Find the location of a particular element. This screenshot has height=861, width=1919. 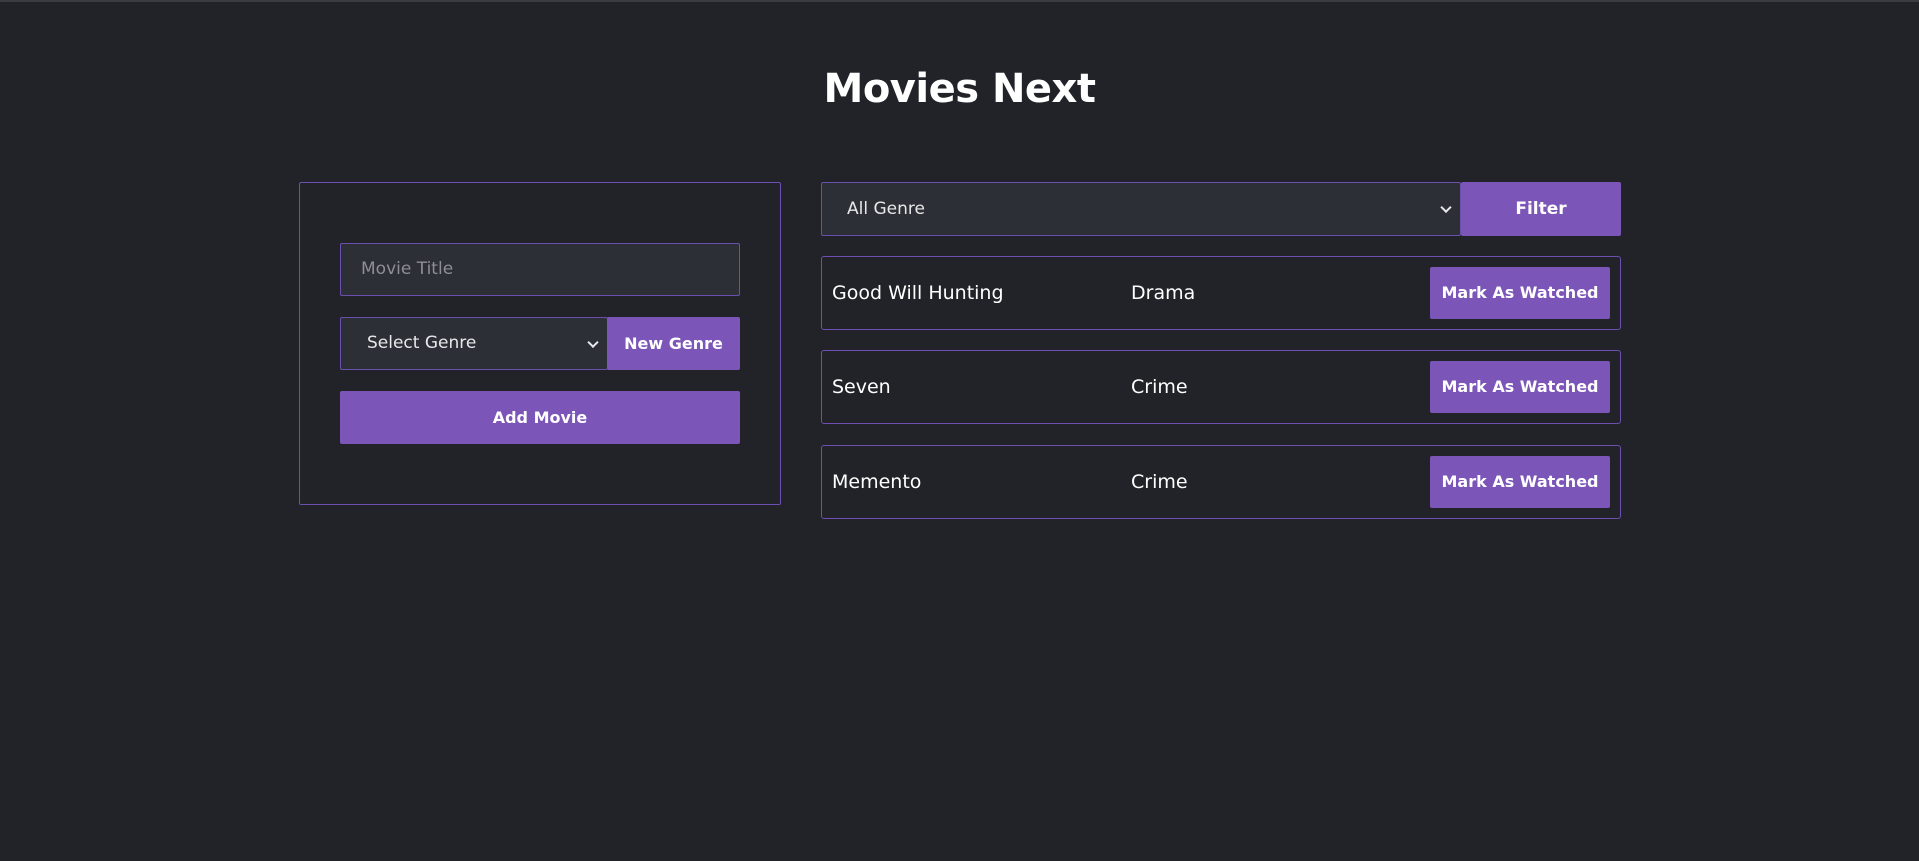

movie-title: Seven is located at coordinates (861, 387).